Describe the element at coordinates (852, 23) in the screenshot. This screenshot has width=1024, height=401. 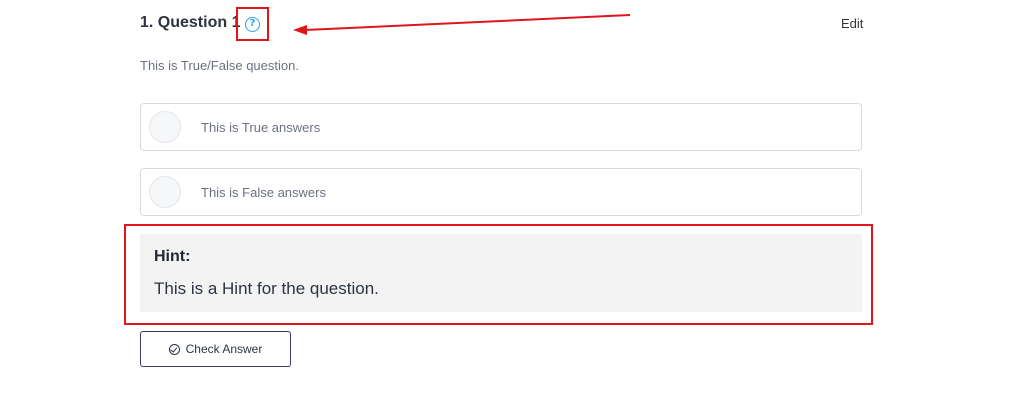
I see `edit-link: Edit` at that location.